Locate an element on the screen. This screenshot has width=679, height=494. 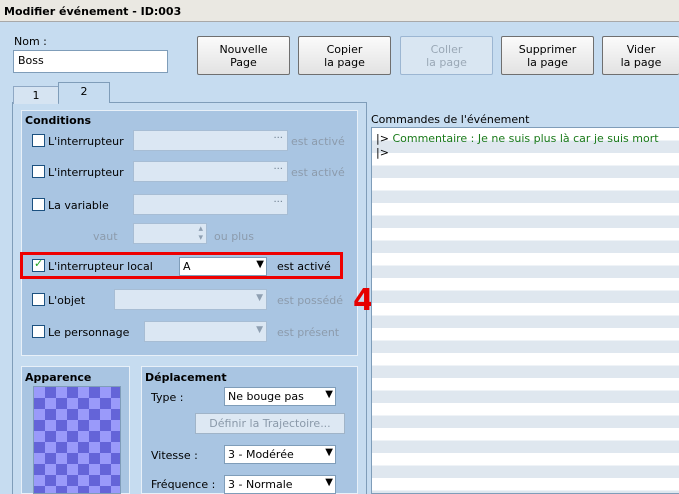
copy-page-button-line2: la page is located at coordinates (344, 62).